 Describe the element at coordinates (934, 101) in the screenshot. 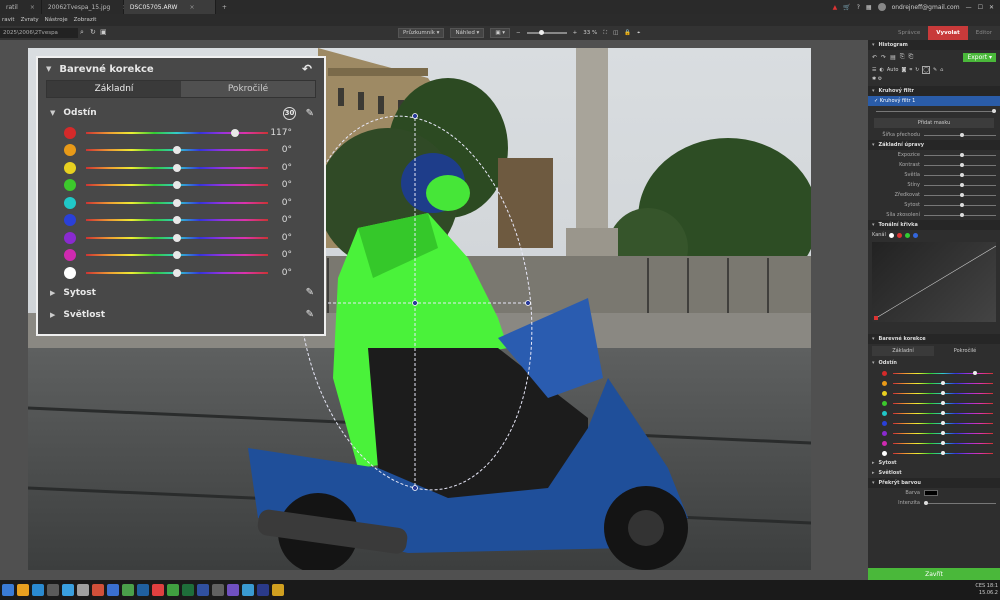

I see `filter-item: ✓ Kruhový filtr 1` at that location.